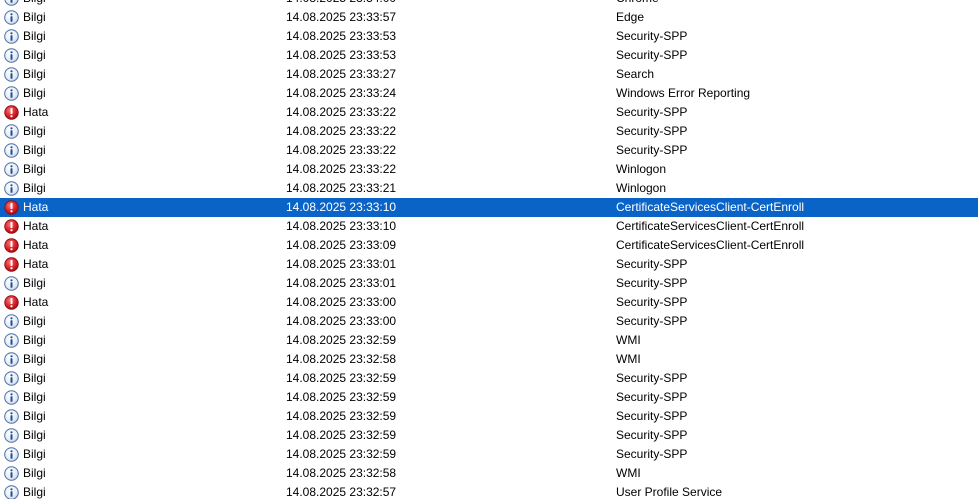 The image size is (978, 499). Describe the element at coordinates (341, 416) in the screenshot. I see `date-cell: 14.08.2025 23:32:59` at that location.